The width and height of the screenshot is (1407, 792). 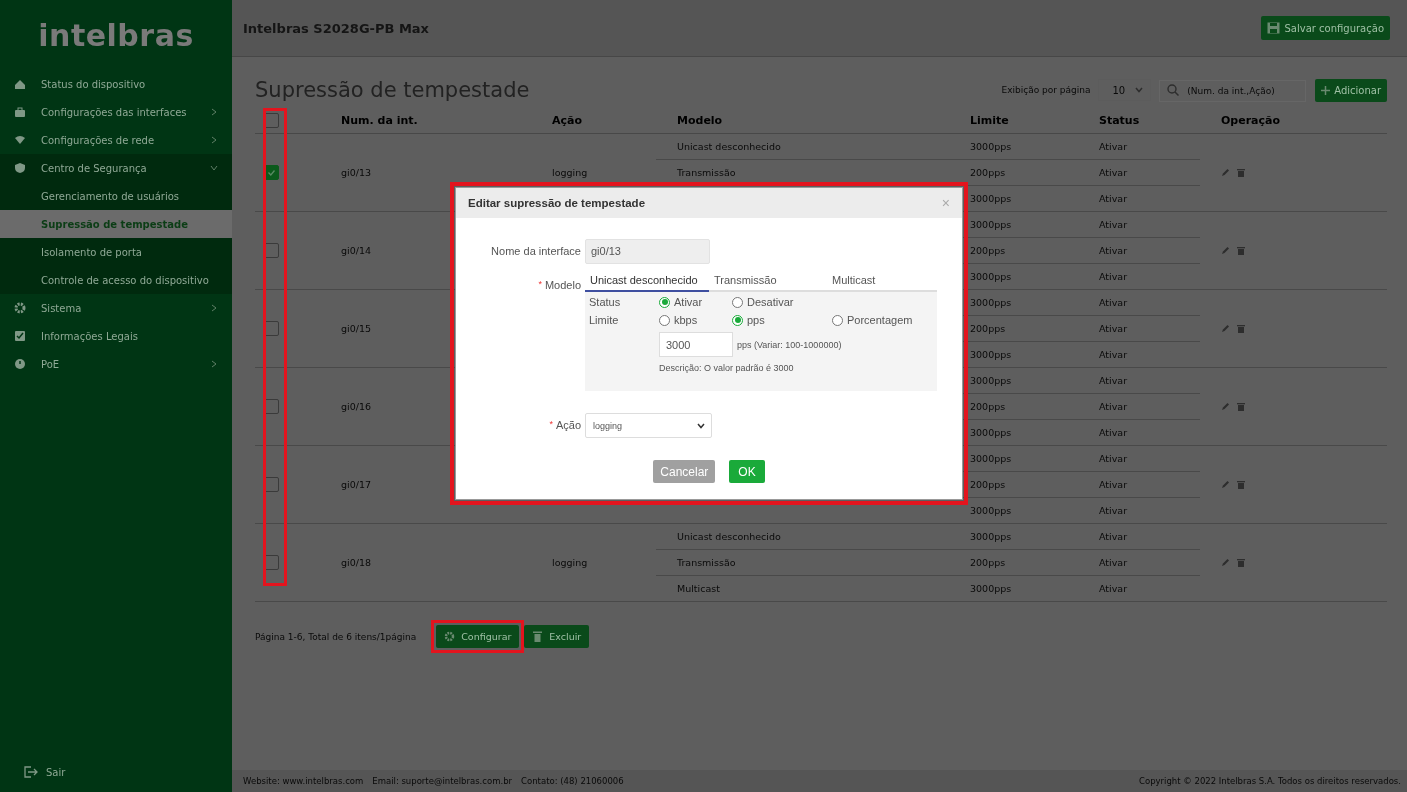 What do you see at coordinates (20, 140) in the screenshot?
I see `wifi-icon` at bounding box center [20, 140].